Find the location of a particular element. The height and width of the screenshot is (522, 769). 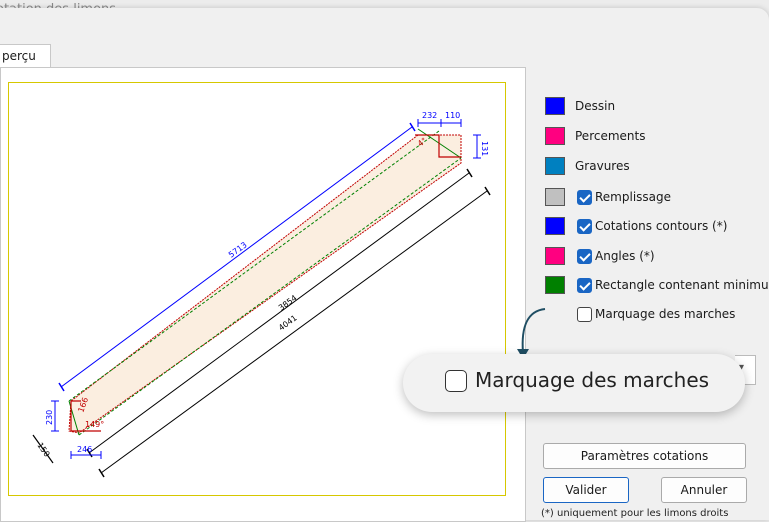

legend-label: Rectangle contenant minimu is located at coordinates (682, 285).